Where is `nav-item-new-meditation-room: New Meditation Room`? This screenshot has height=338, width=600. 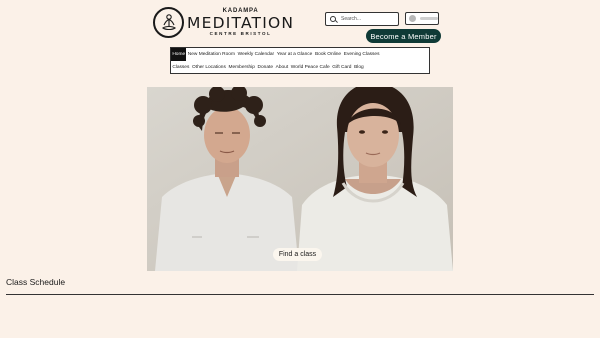 nav-item-new-meditation-room: New Meditation Room is located at coordinates (211, 54).